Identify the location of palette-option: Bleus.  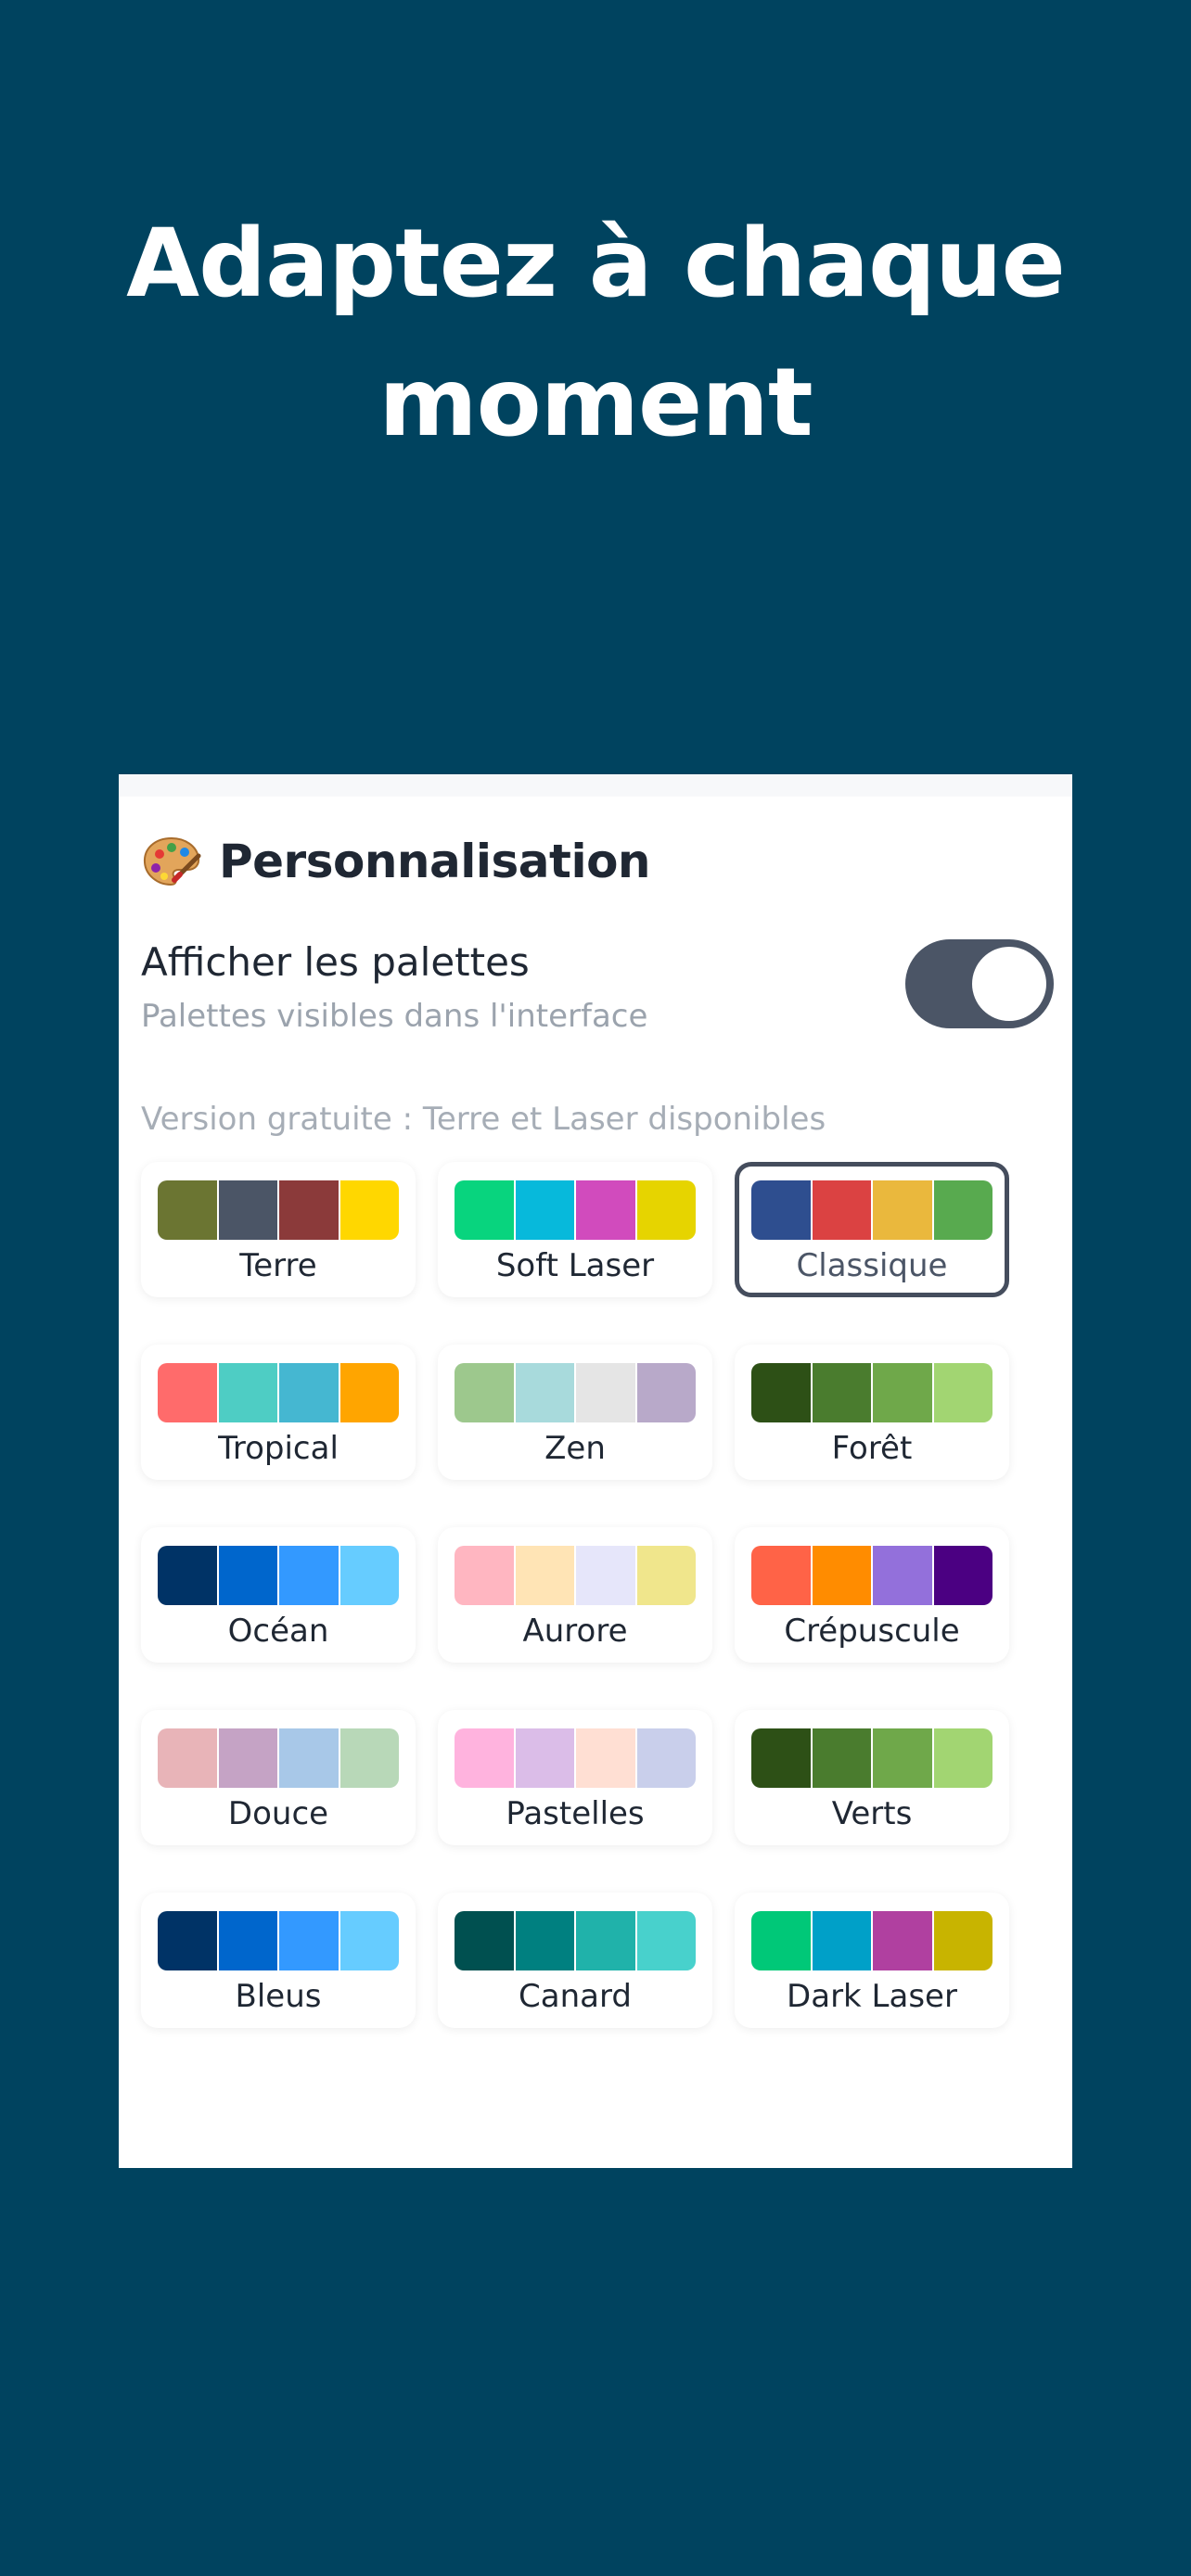
(278, 1960).